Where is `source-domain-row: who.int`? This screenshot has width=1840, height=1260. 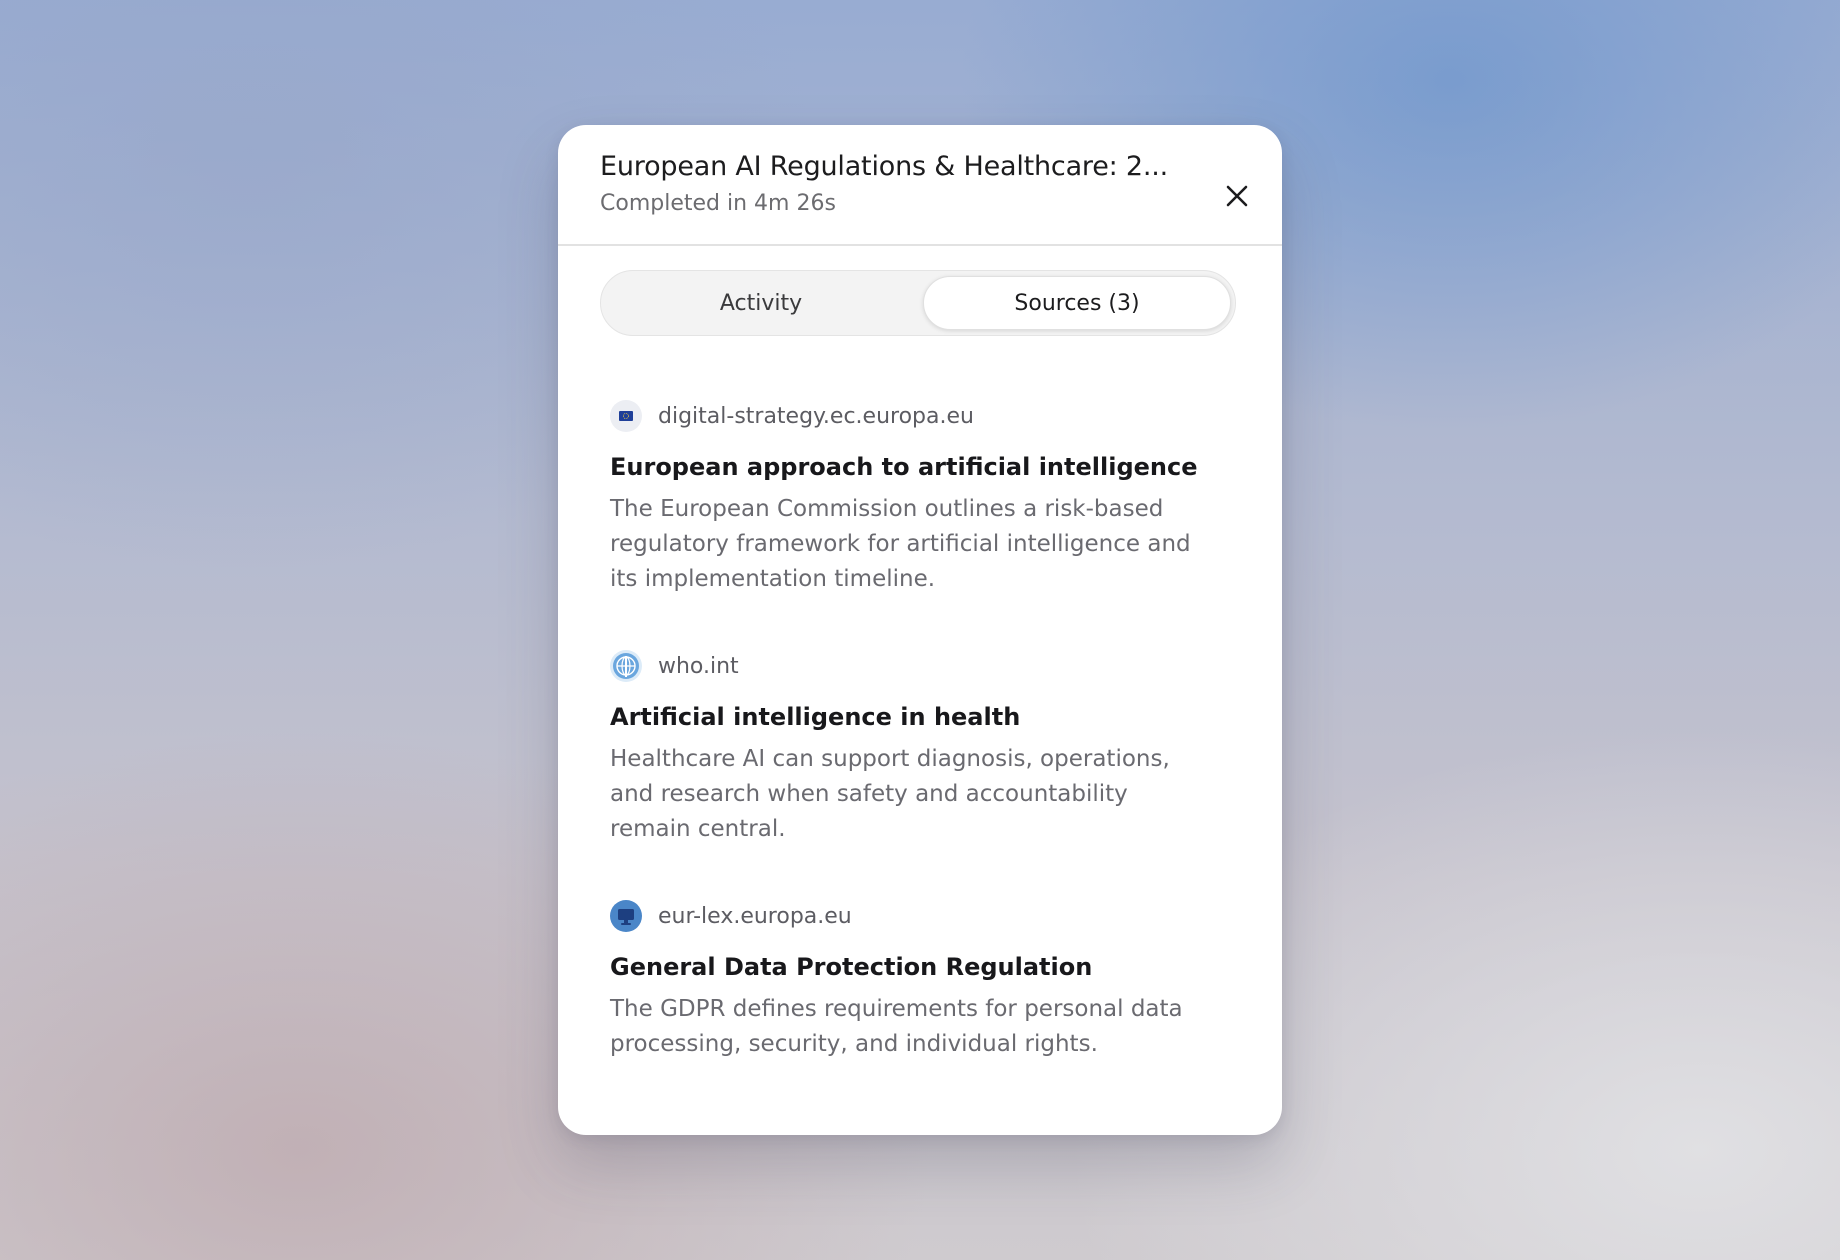 source-domain-row: who.int is located at coordinates (910, 666).